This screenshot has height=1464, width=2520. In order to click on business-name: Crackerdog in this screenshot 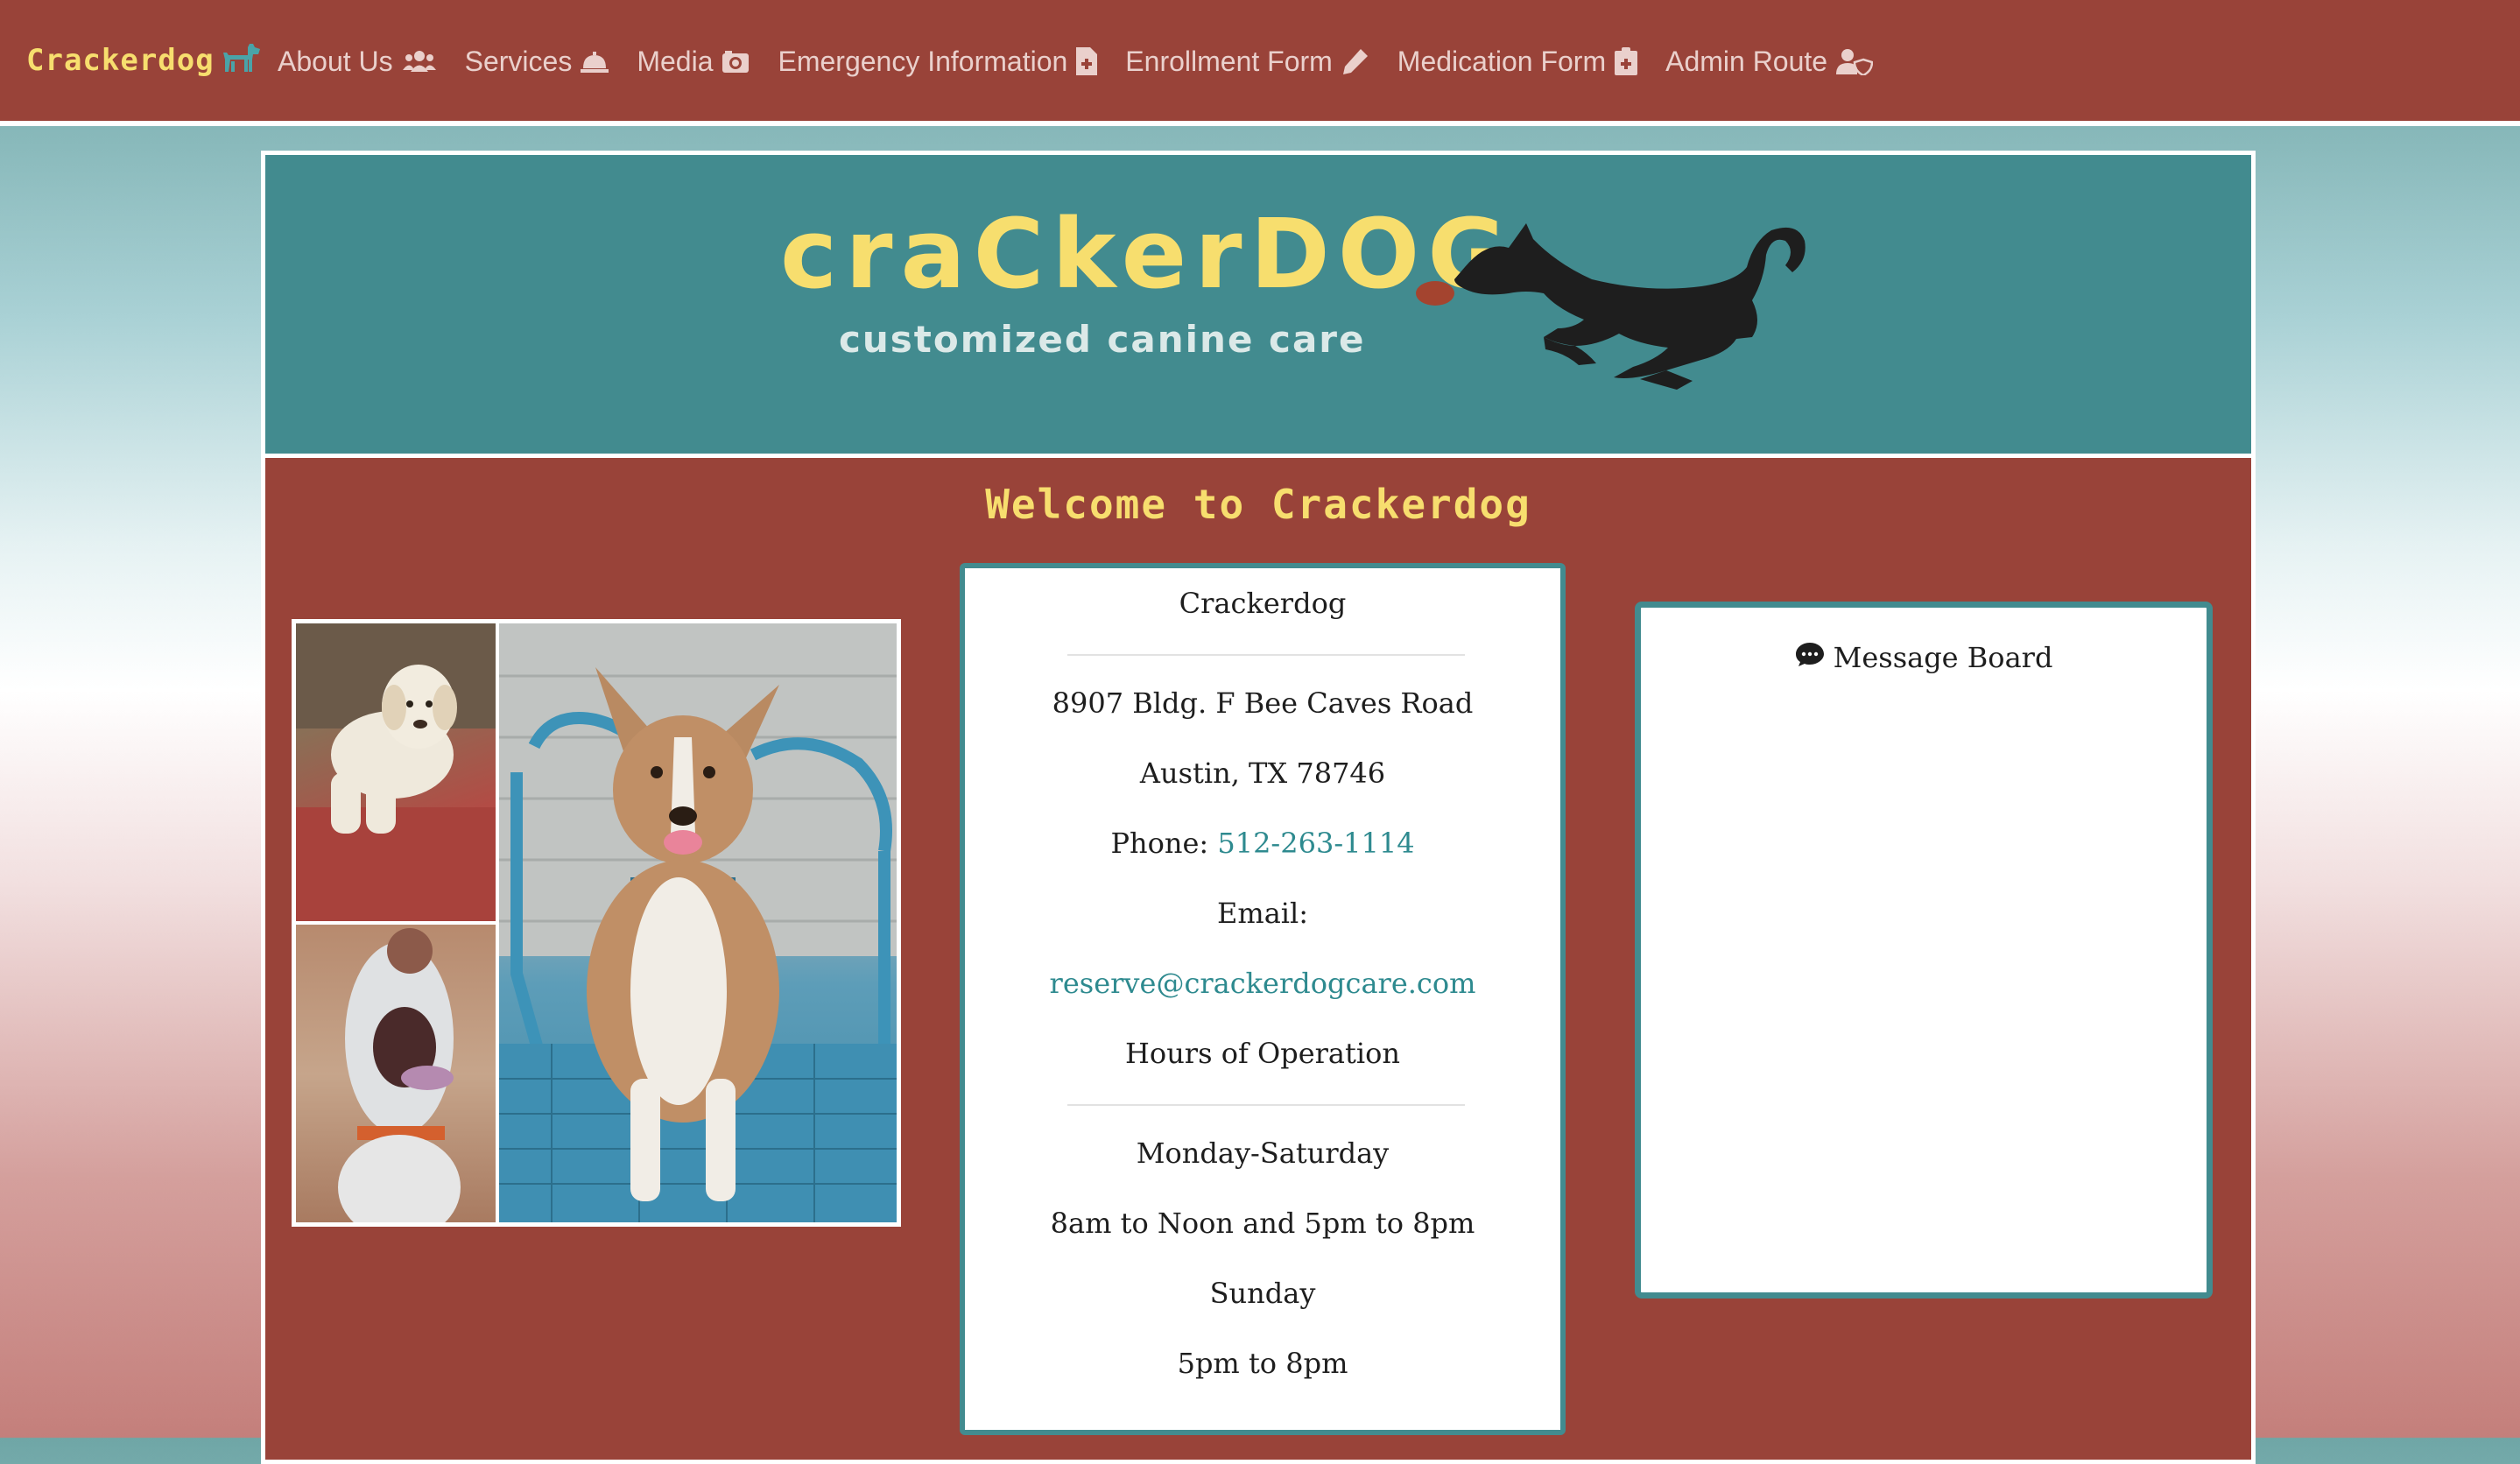, I will do `click(1263, 603)`.